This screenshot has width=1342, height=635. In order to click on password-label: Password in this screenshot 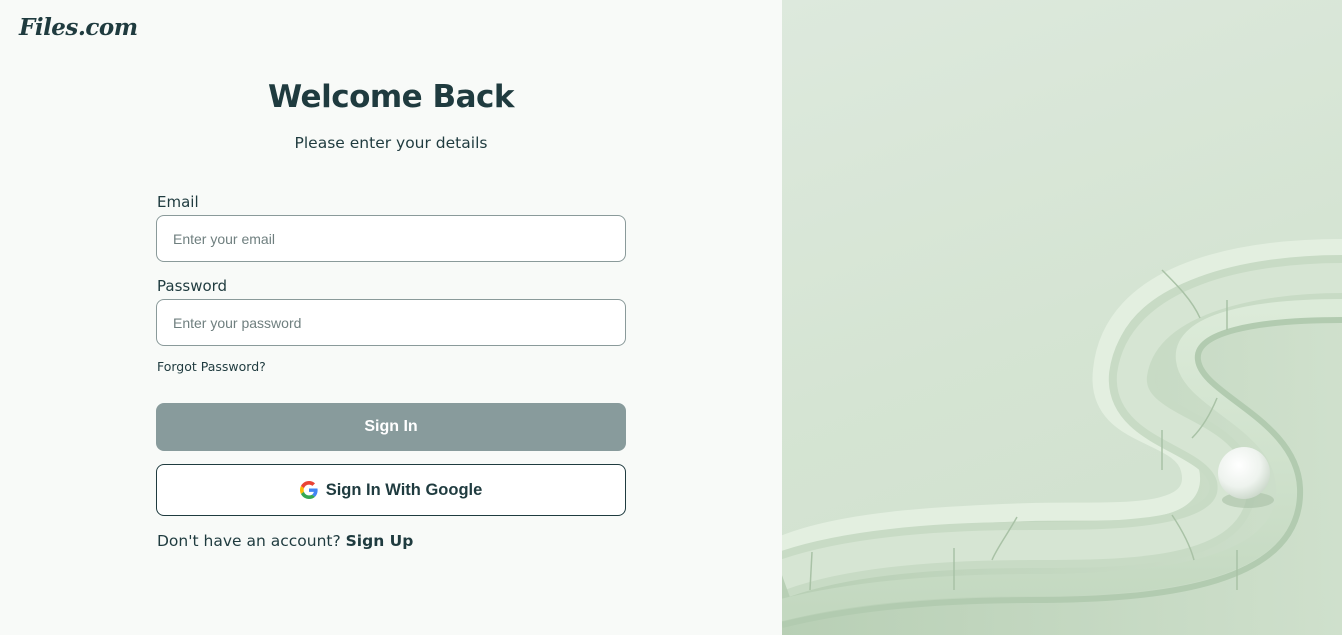, I will do `click(192, 286)`.